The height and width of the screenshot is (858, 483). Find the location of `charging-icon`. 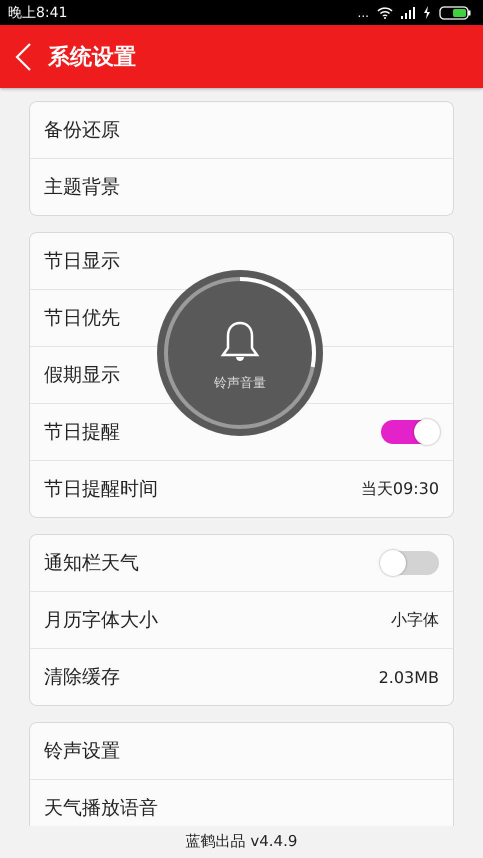

charging-icon is located at coordinates (427, 12).